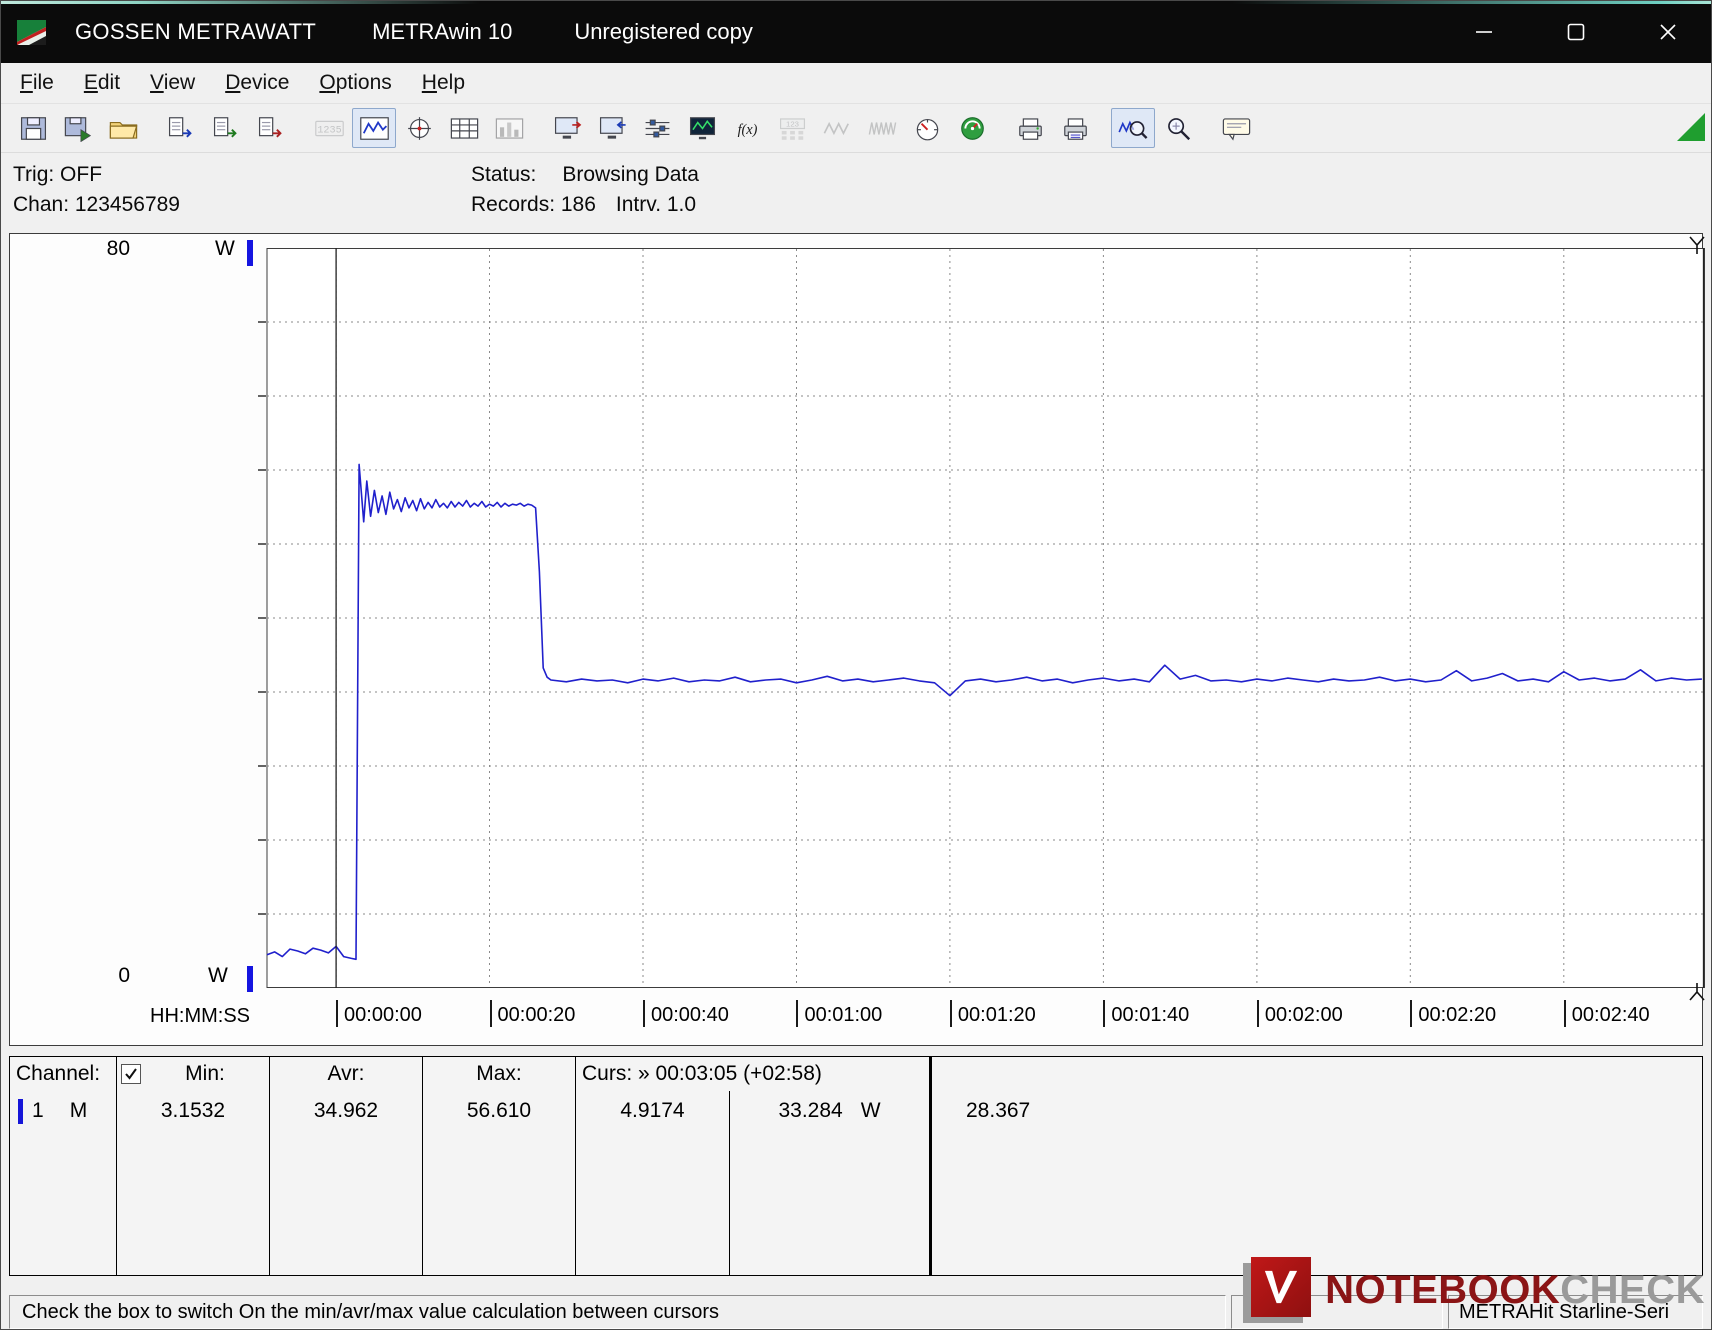 This screenshot has width=1712, height=1330. I want to click on formula-icon: f(x), so click(747, 129).